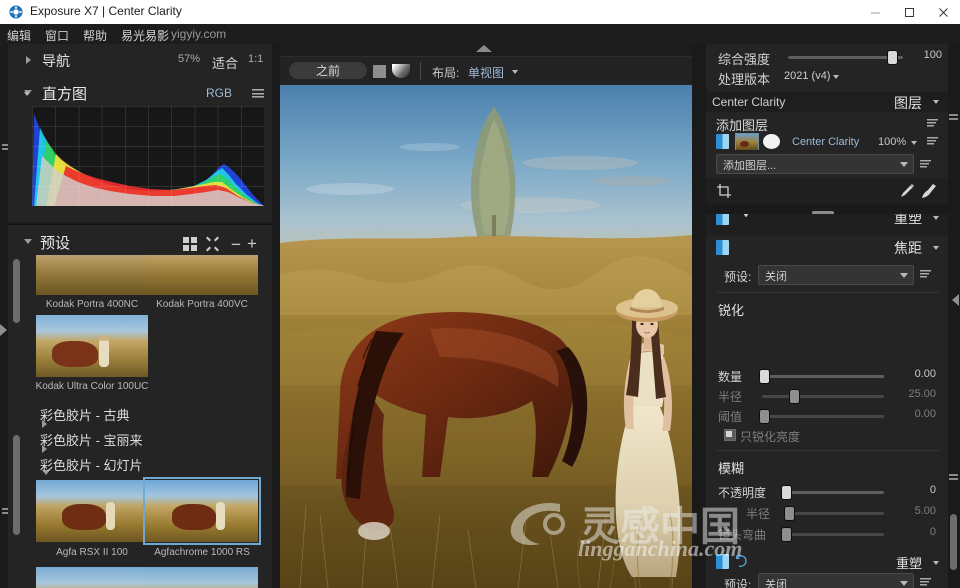 The height and width of the screenshot is (588, 960). I want to click on focus-preset-menu-icon, so click(925, 274).